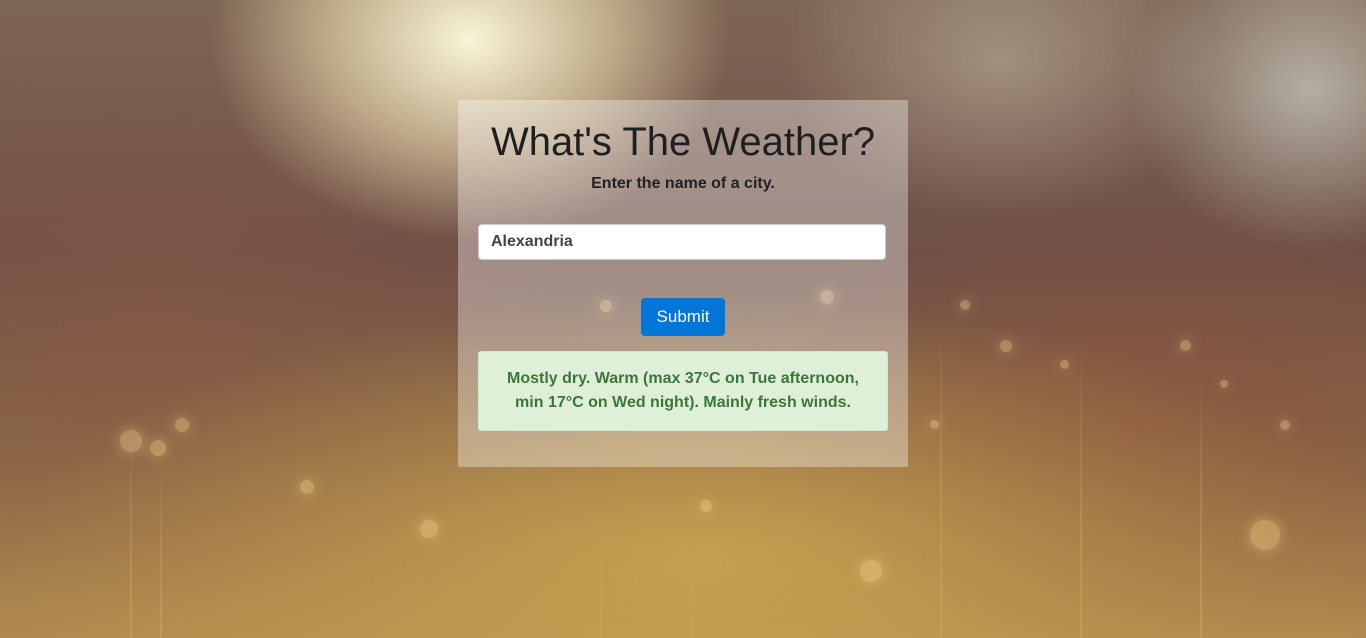 The width and height of the screenshot is (1366, 638). I want to click on city-input, so click(682, 242).